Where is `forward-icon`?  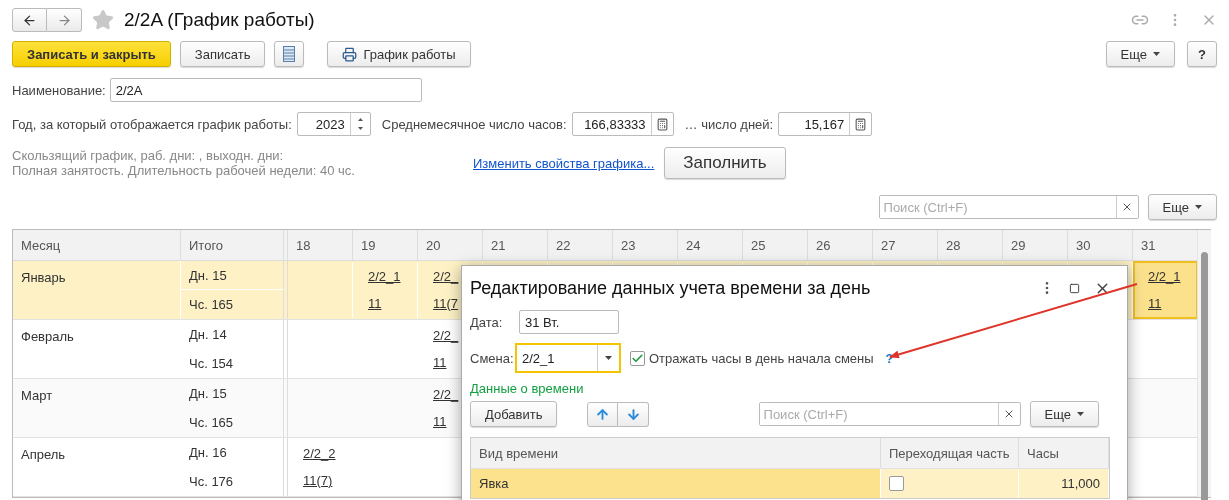
forward-icon is located at coordinates (64, 20).